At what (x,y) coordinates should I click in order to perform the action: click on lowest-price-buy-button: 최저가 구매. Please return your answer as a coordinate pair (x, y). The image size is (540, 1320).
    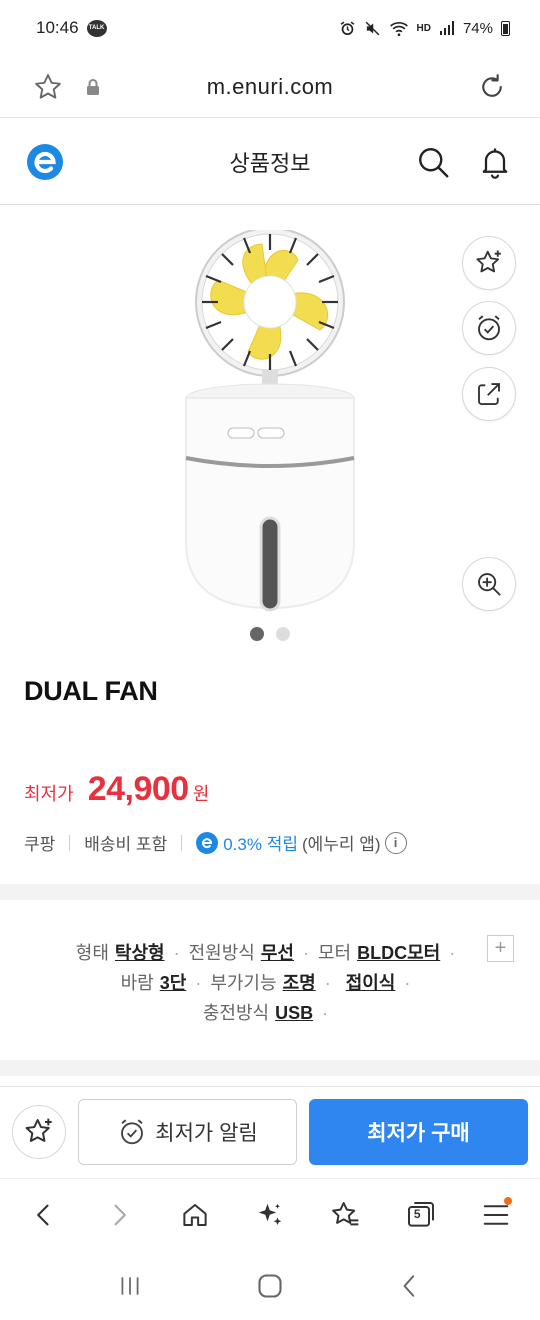
    Looking at the image, I should click on (418, 1132).